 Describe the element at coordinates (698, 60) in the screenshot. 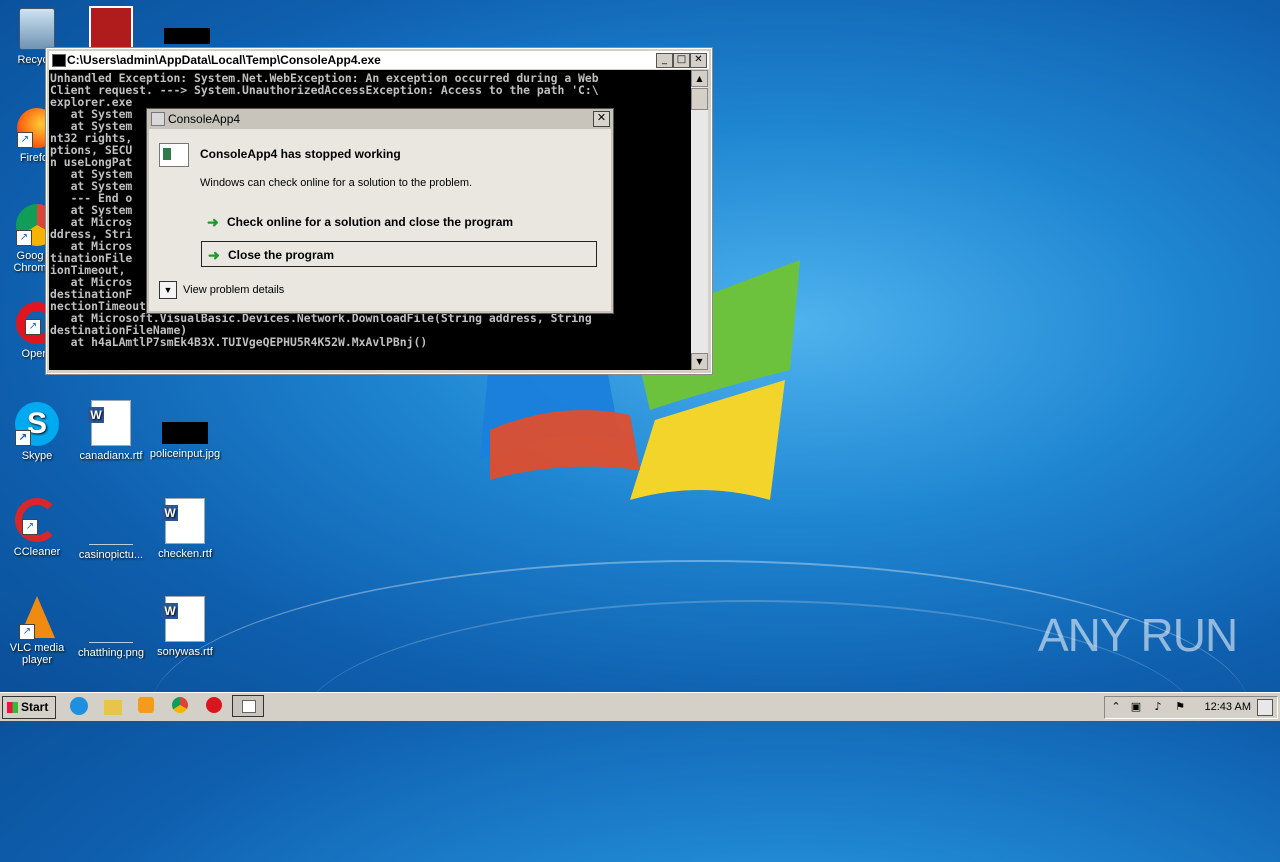

I see `close-button: ✕` at that location.